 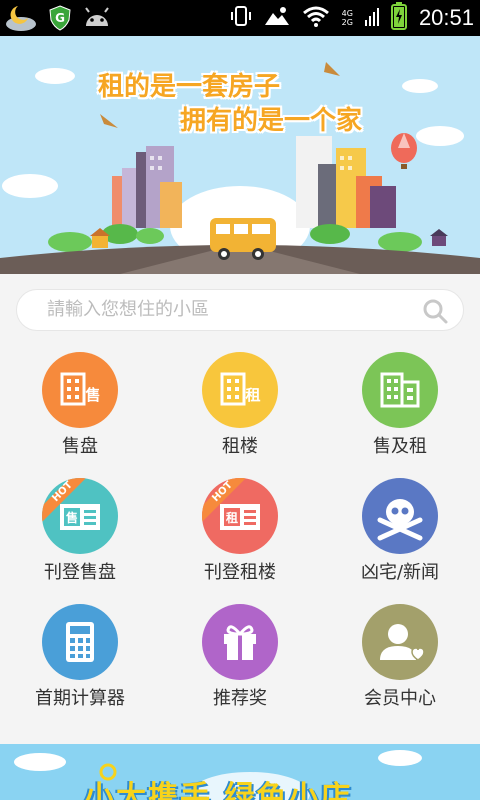 I want to click on menu-item-referral-reward: 推荐奖, so click(x=240, y=655).